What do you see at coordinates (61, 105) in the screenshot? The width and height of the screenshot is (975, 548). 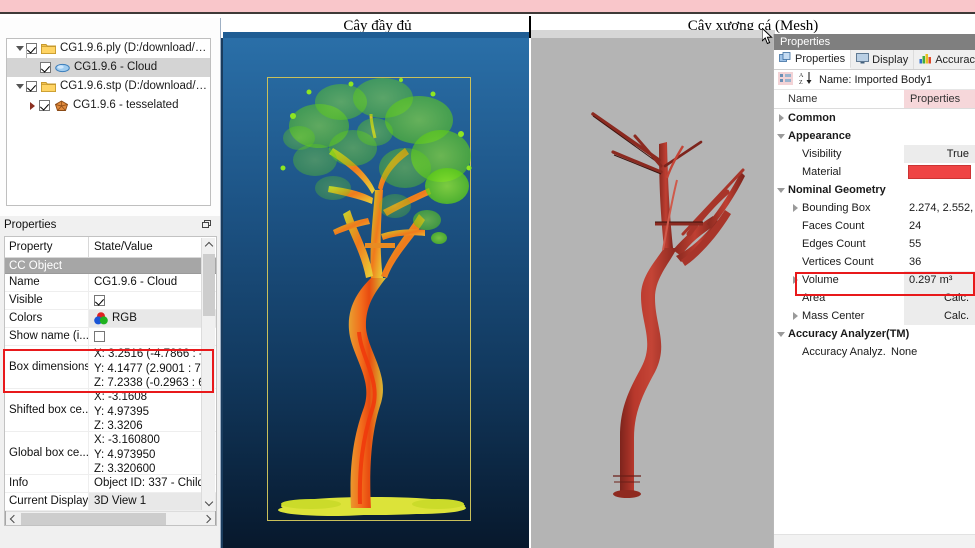 I see `mesh-icon` at bounding box center [61, 105].